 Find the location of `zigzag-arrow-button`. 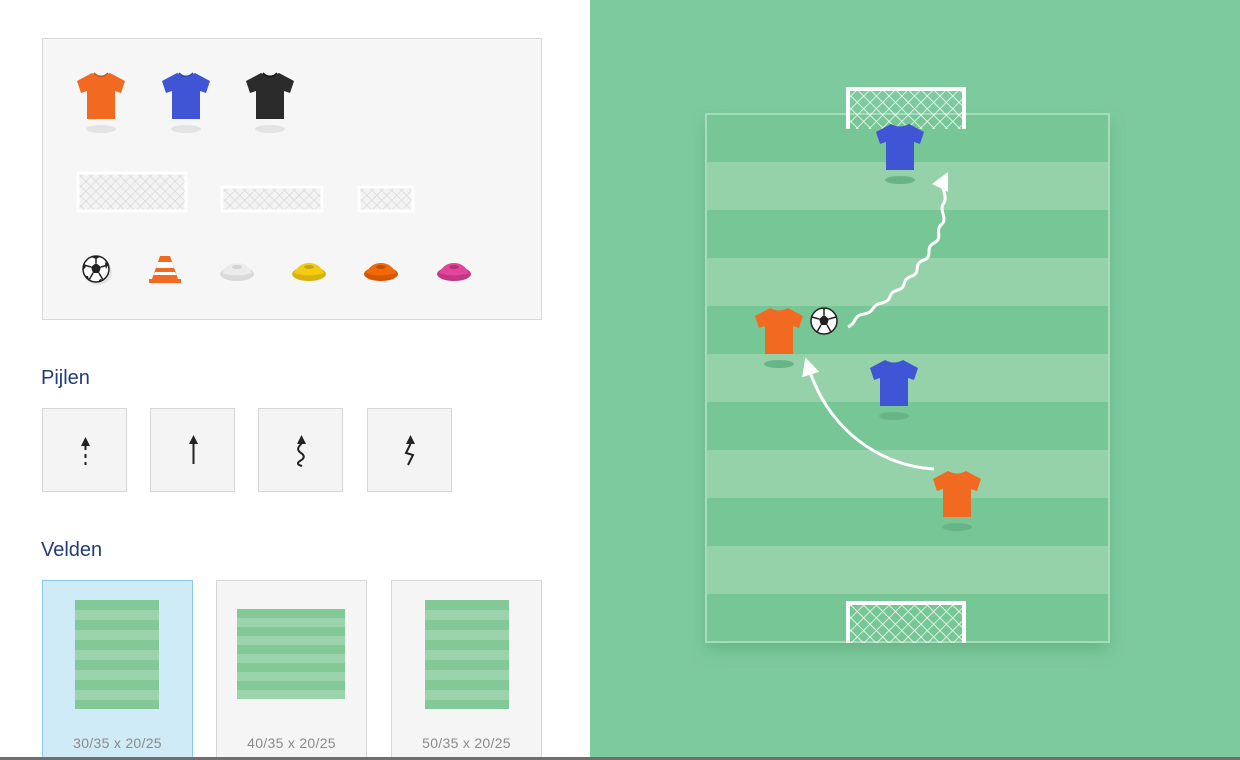

zigzag-arrow-button is located at coordinates (409, 450).